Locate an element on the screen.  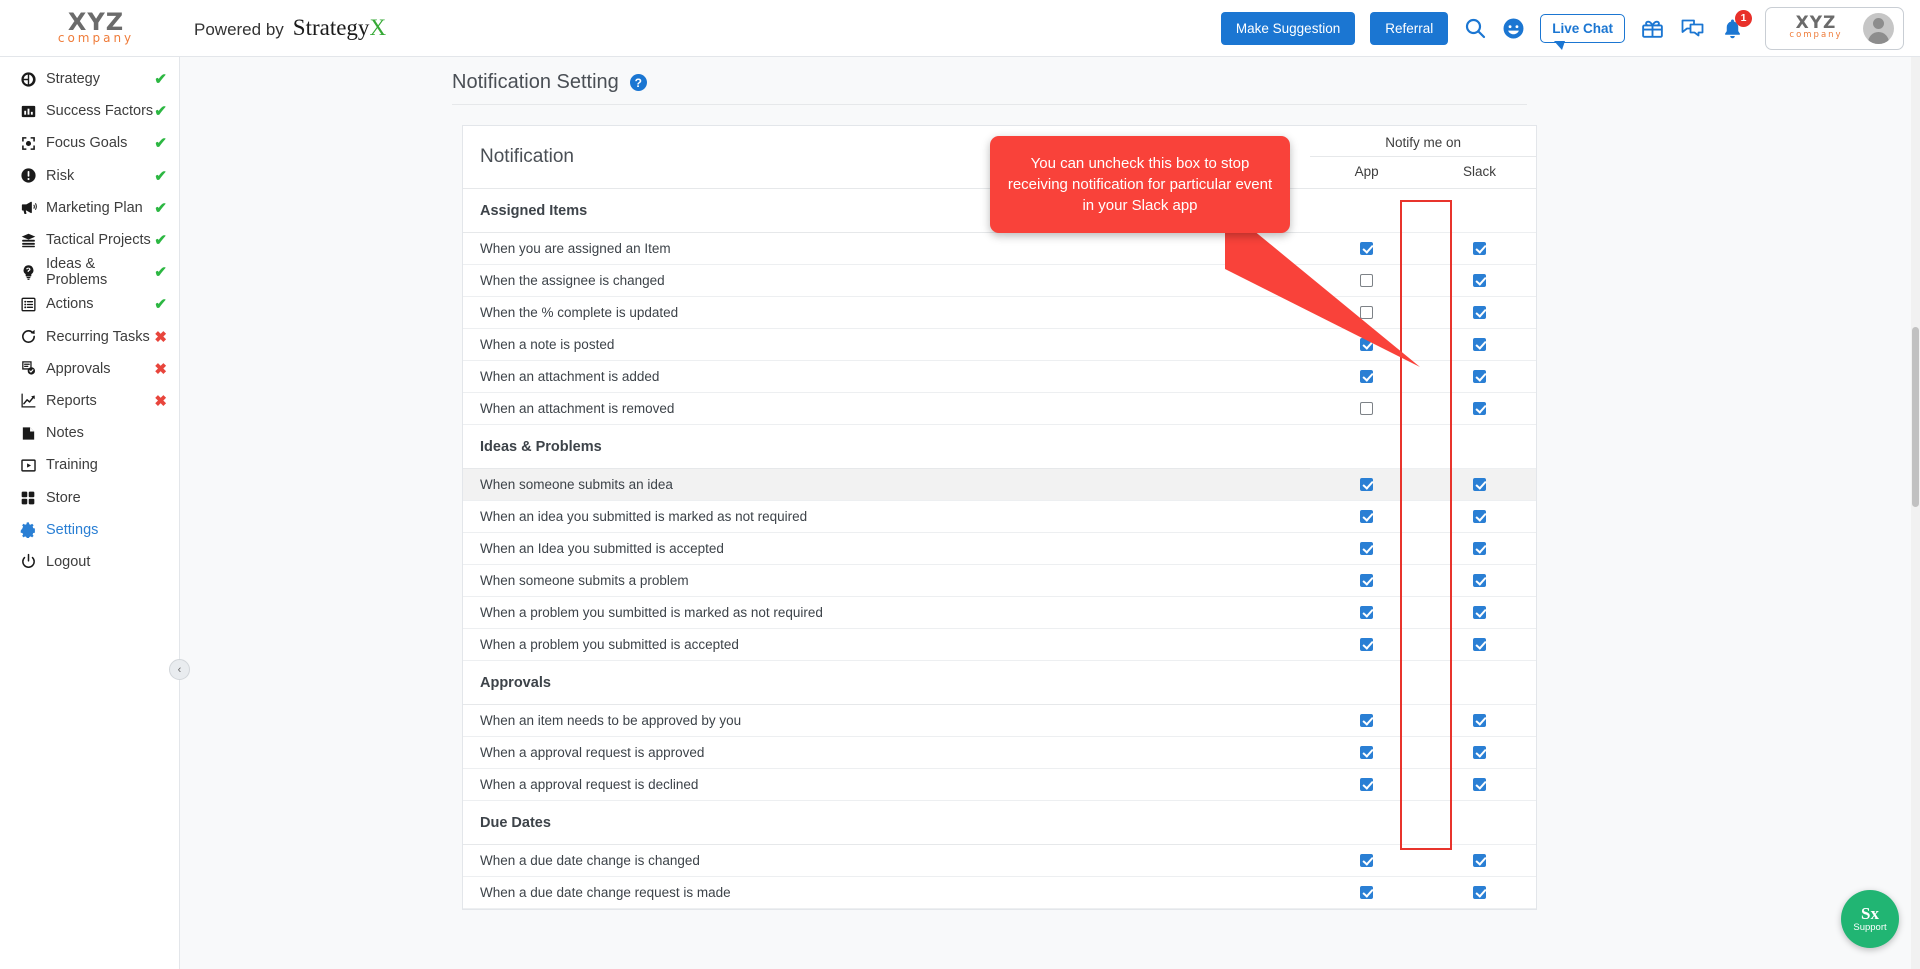
support-label: Support is located at coordinates (1870, 927).